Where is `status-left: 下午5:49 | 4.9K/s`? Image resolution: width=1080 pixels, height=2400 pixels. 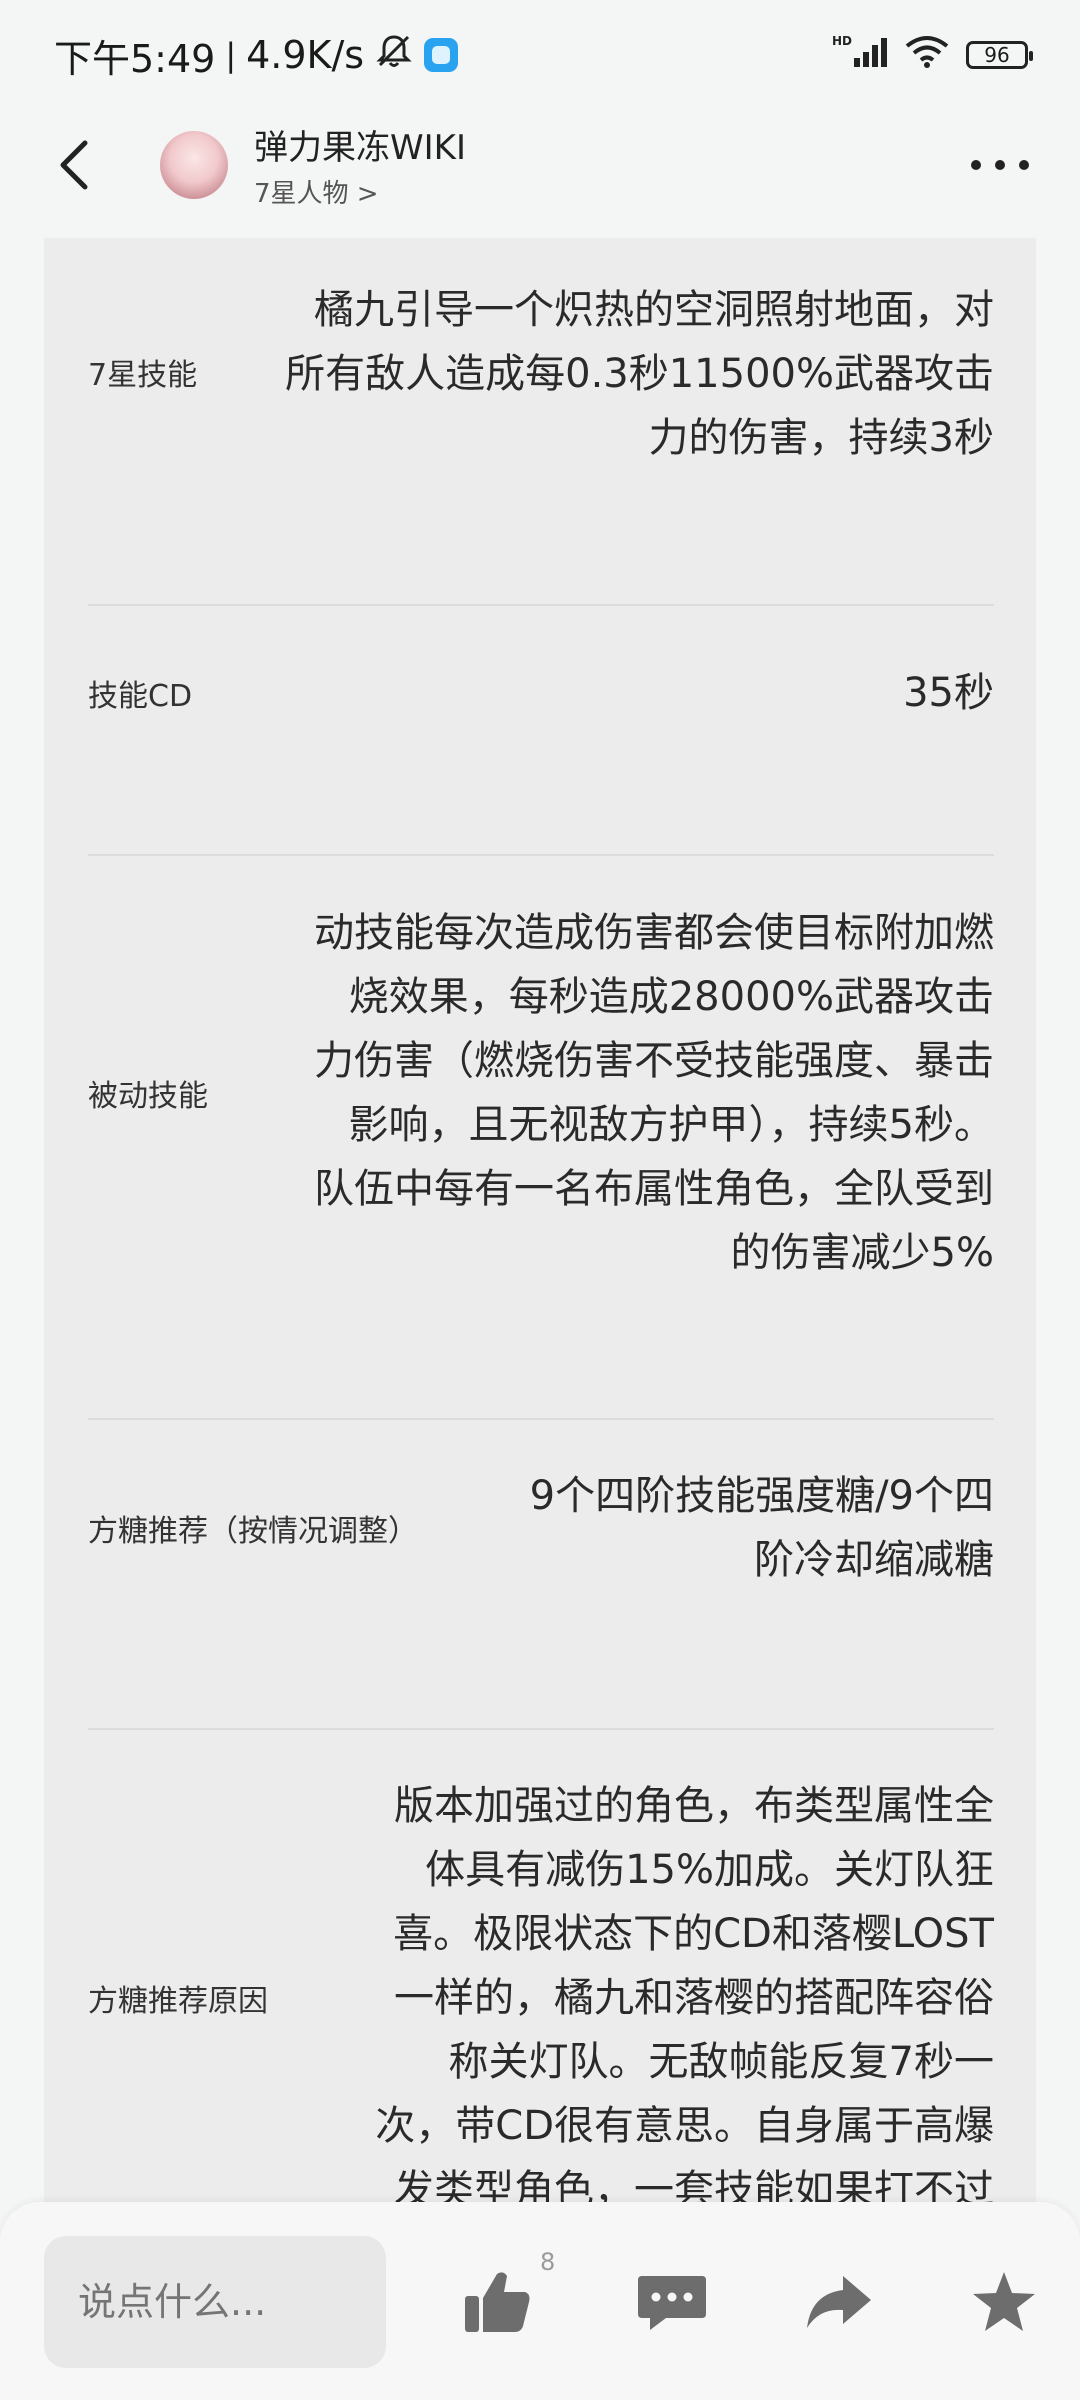 status-left: 下午5:49 | 4.9K/s is located at coordinates (256, 55).